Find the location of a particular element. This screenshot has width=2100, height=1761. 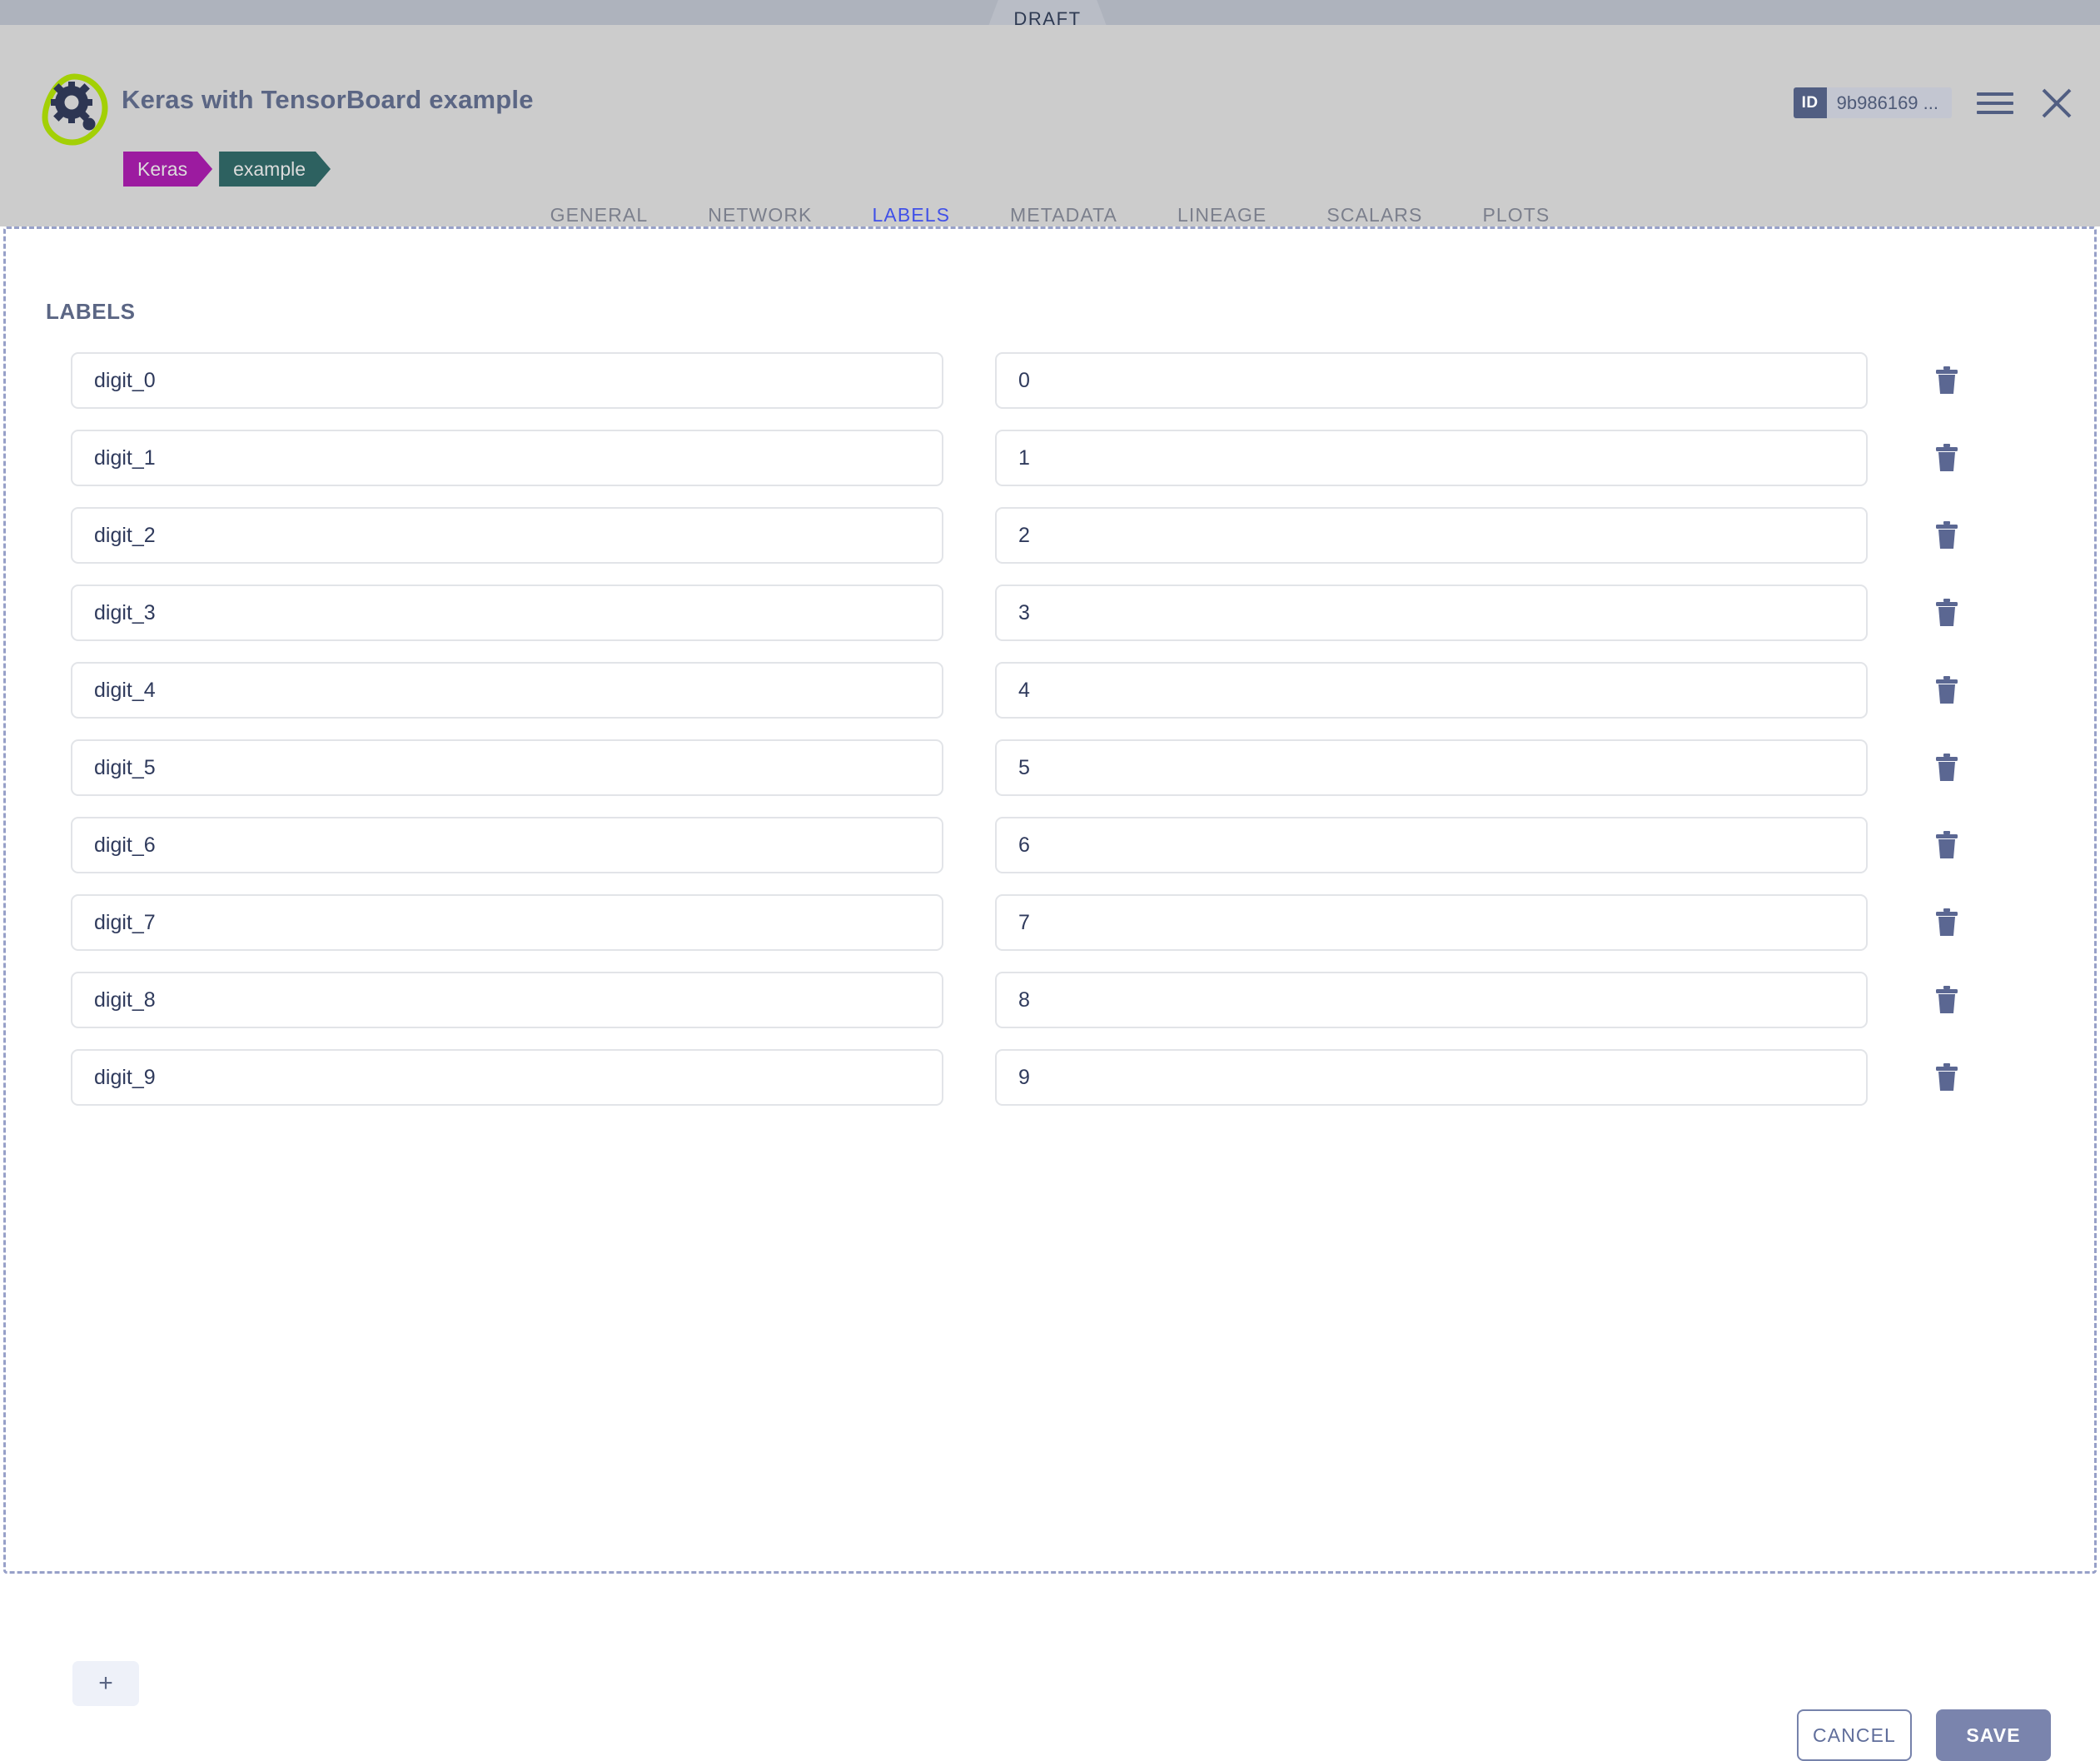

tag-keras: Keras is located at coordinates (168, 169).